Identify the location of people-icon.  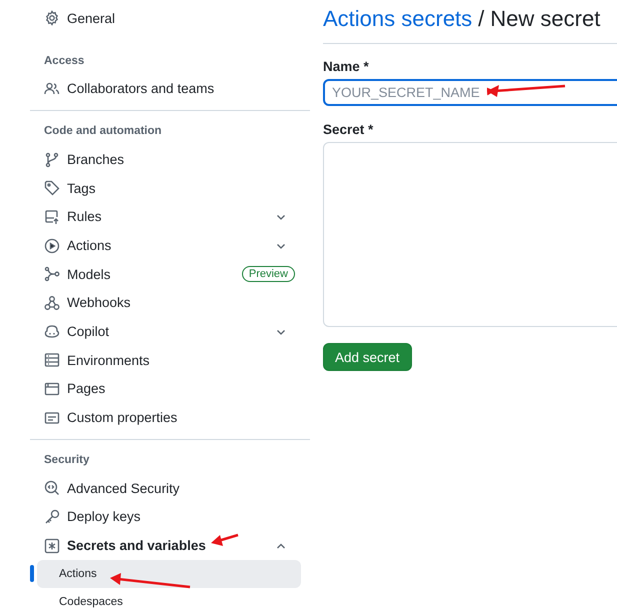
(52, 88).